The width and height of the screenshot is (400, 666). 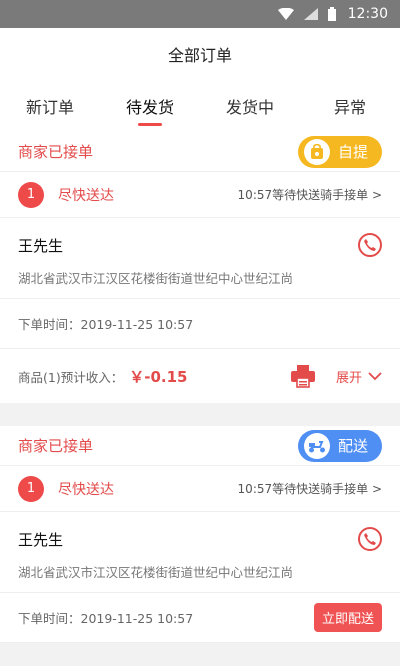 What do you see at coordinates (359, 376) in the screenshot?
I see `expand-button: 展开` at bounding box center [359, 376].